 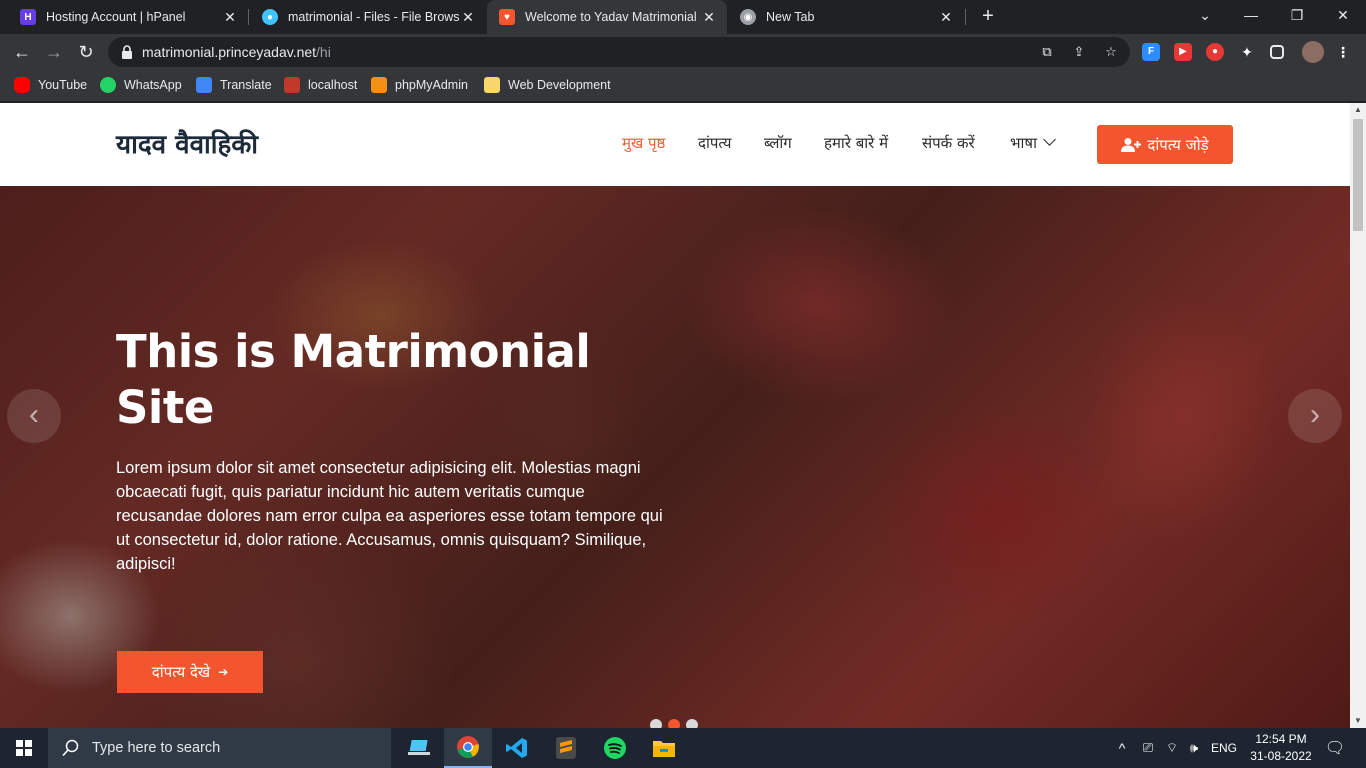 I want to click on translate-icon, so click(x=204, y=85).